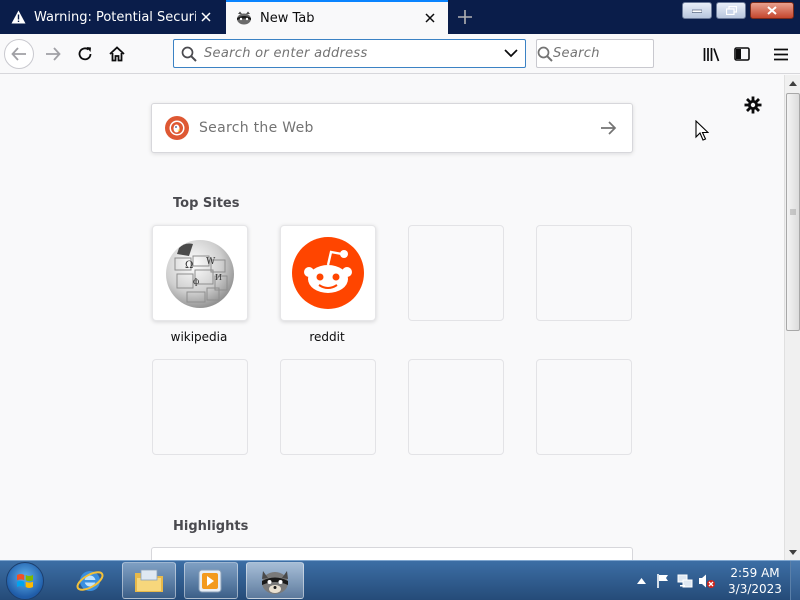 The image size is (800, 600). What do you see at coordinates (465, 17) in the screenshot?
I see `new-tab-plus-icon` at bounding box center [465, 17].